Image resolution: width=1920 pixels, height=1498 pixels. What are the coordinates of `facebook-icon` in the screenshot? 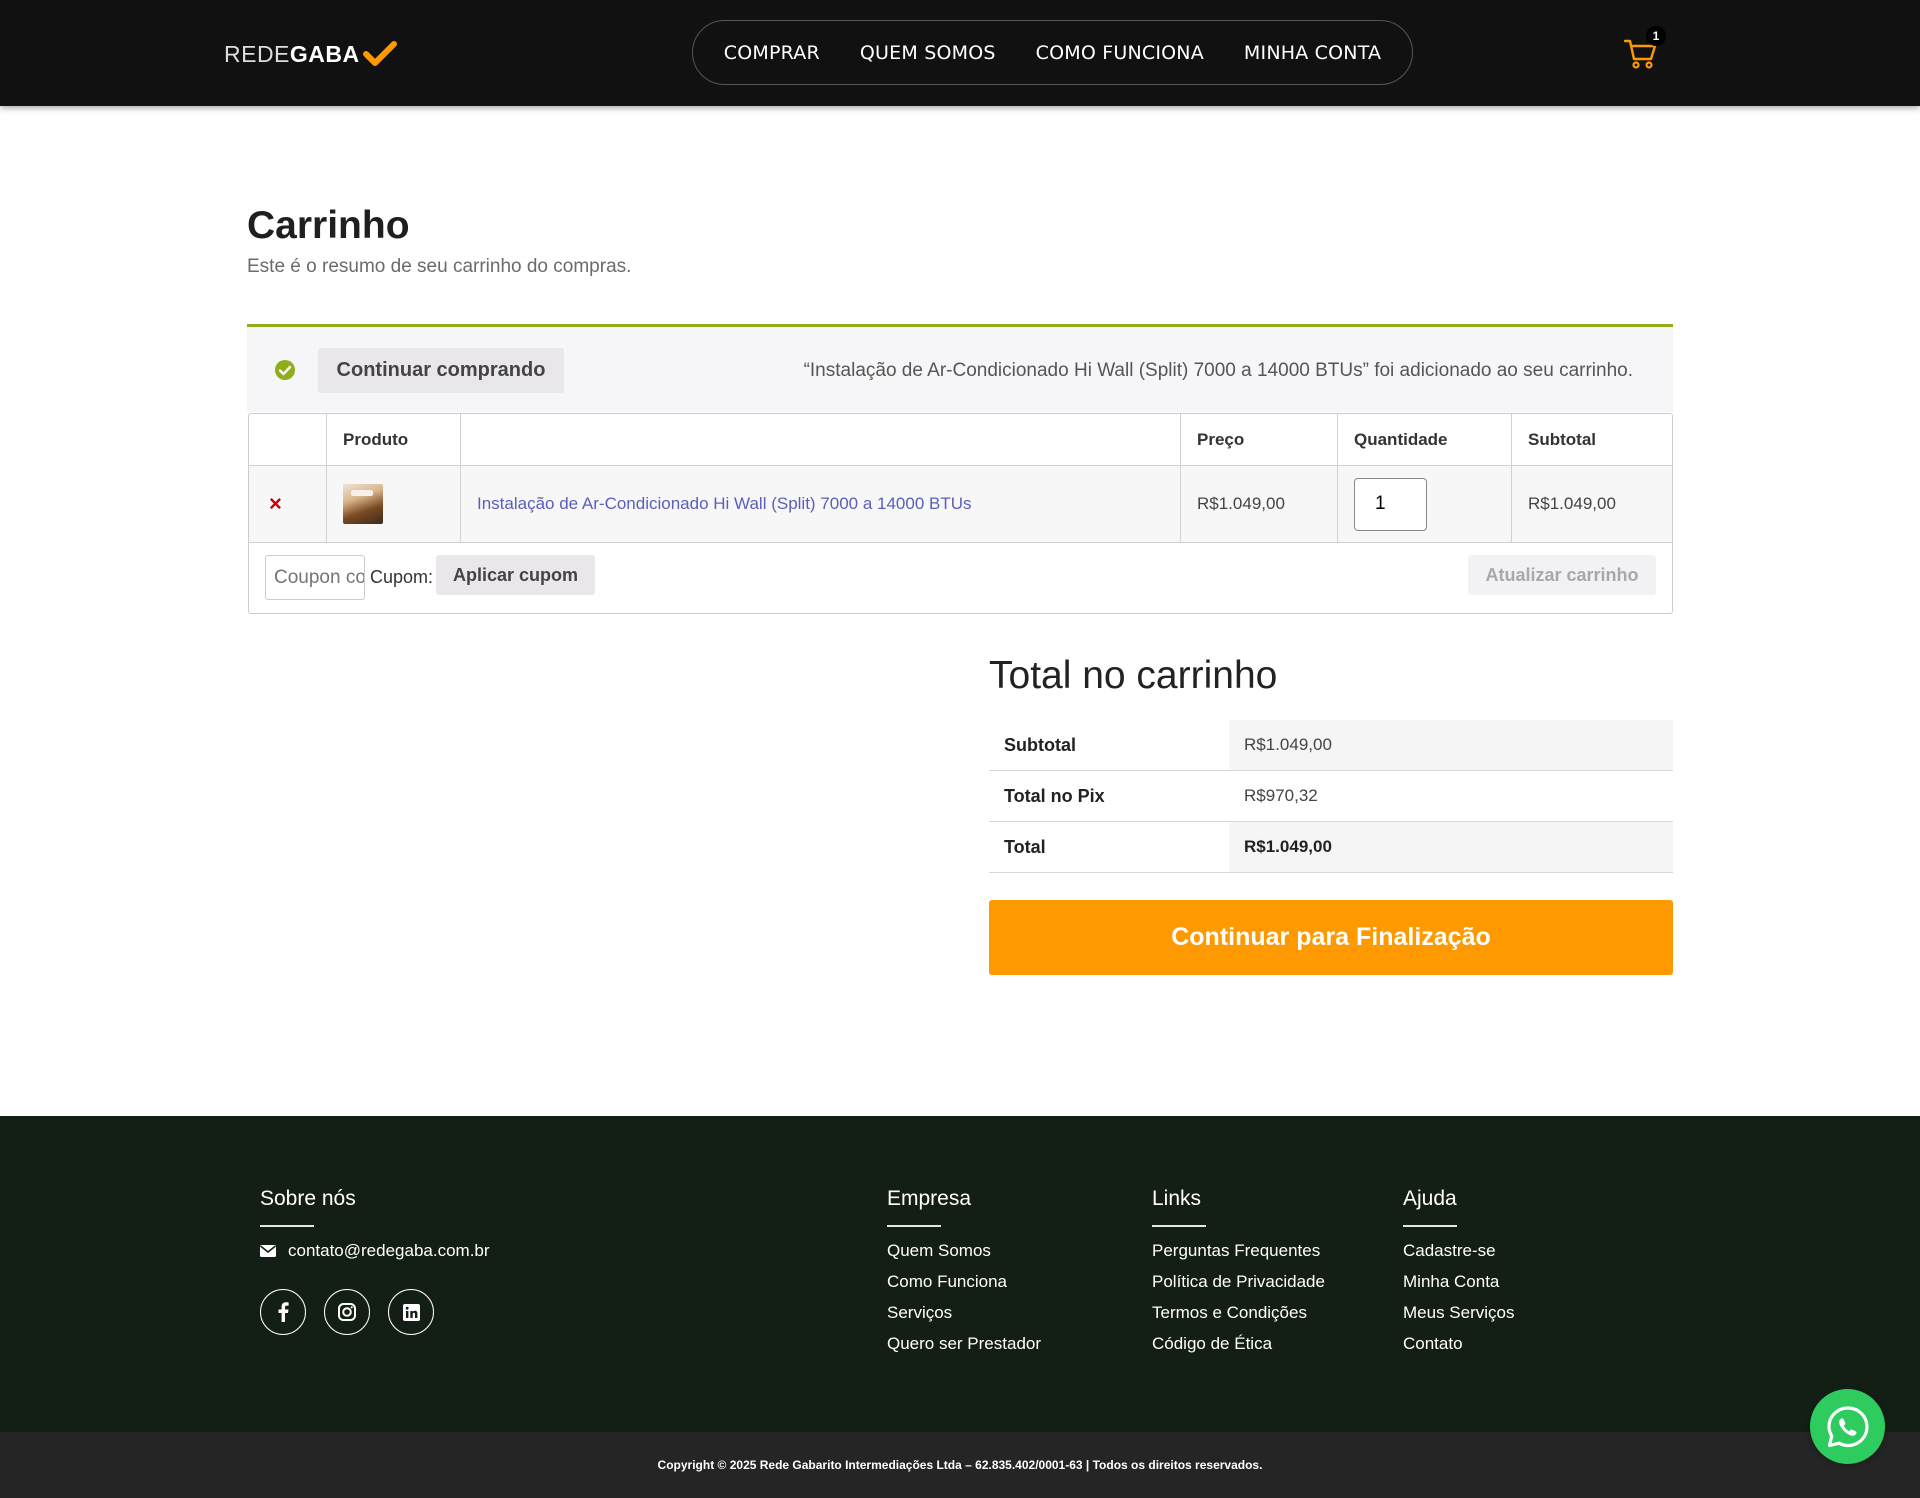 It's located at (283, 1312).